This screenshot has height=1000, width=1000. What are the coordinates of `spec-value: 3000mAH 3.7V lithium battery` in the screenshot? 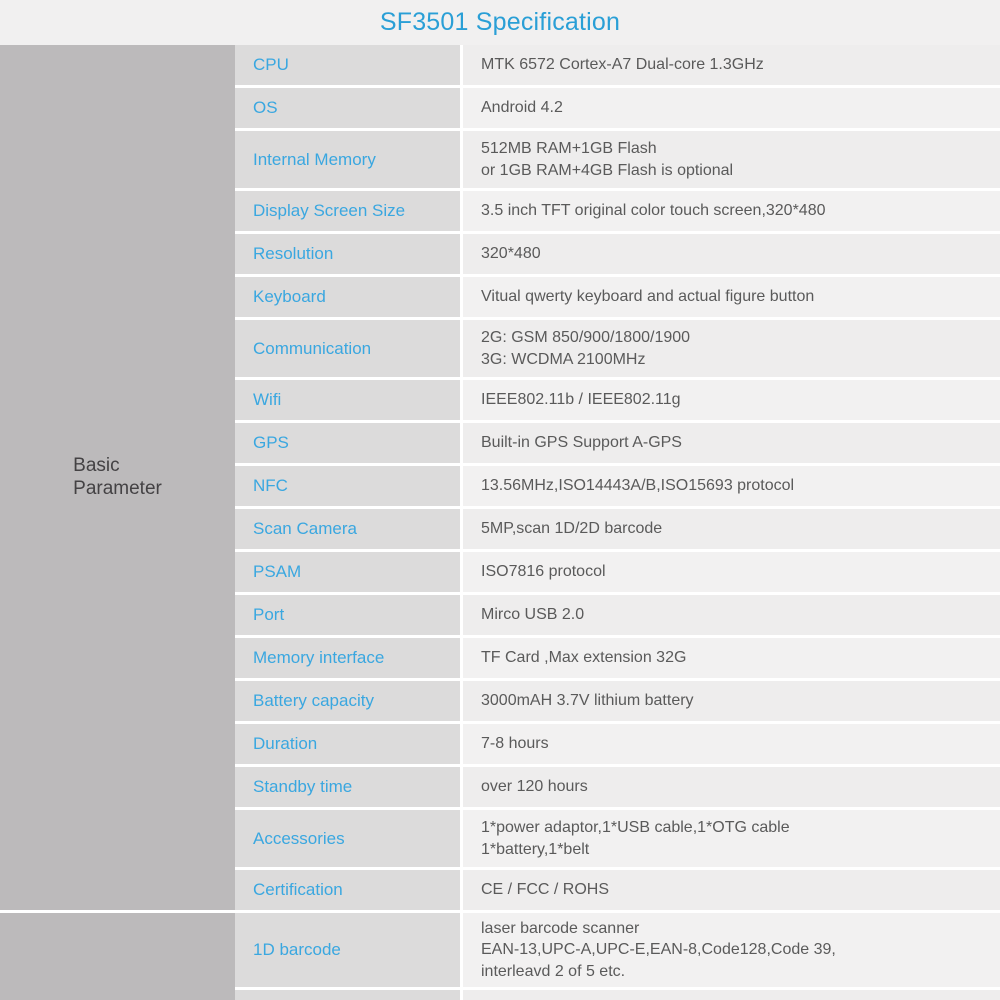 It's located at (731, 701).